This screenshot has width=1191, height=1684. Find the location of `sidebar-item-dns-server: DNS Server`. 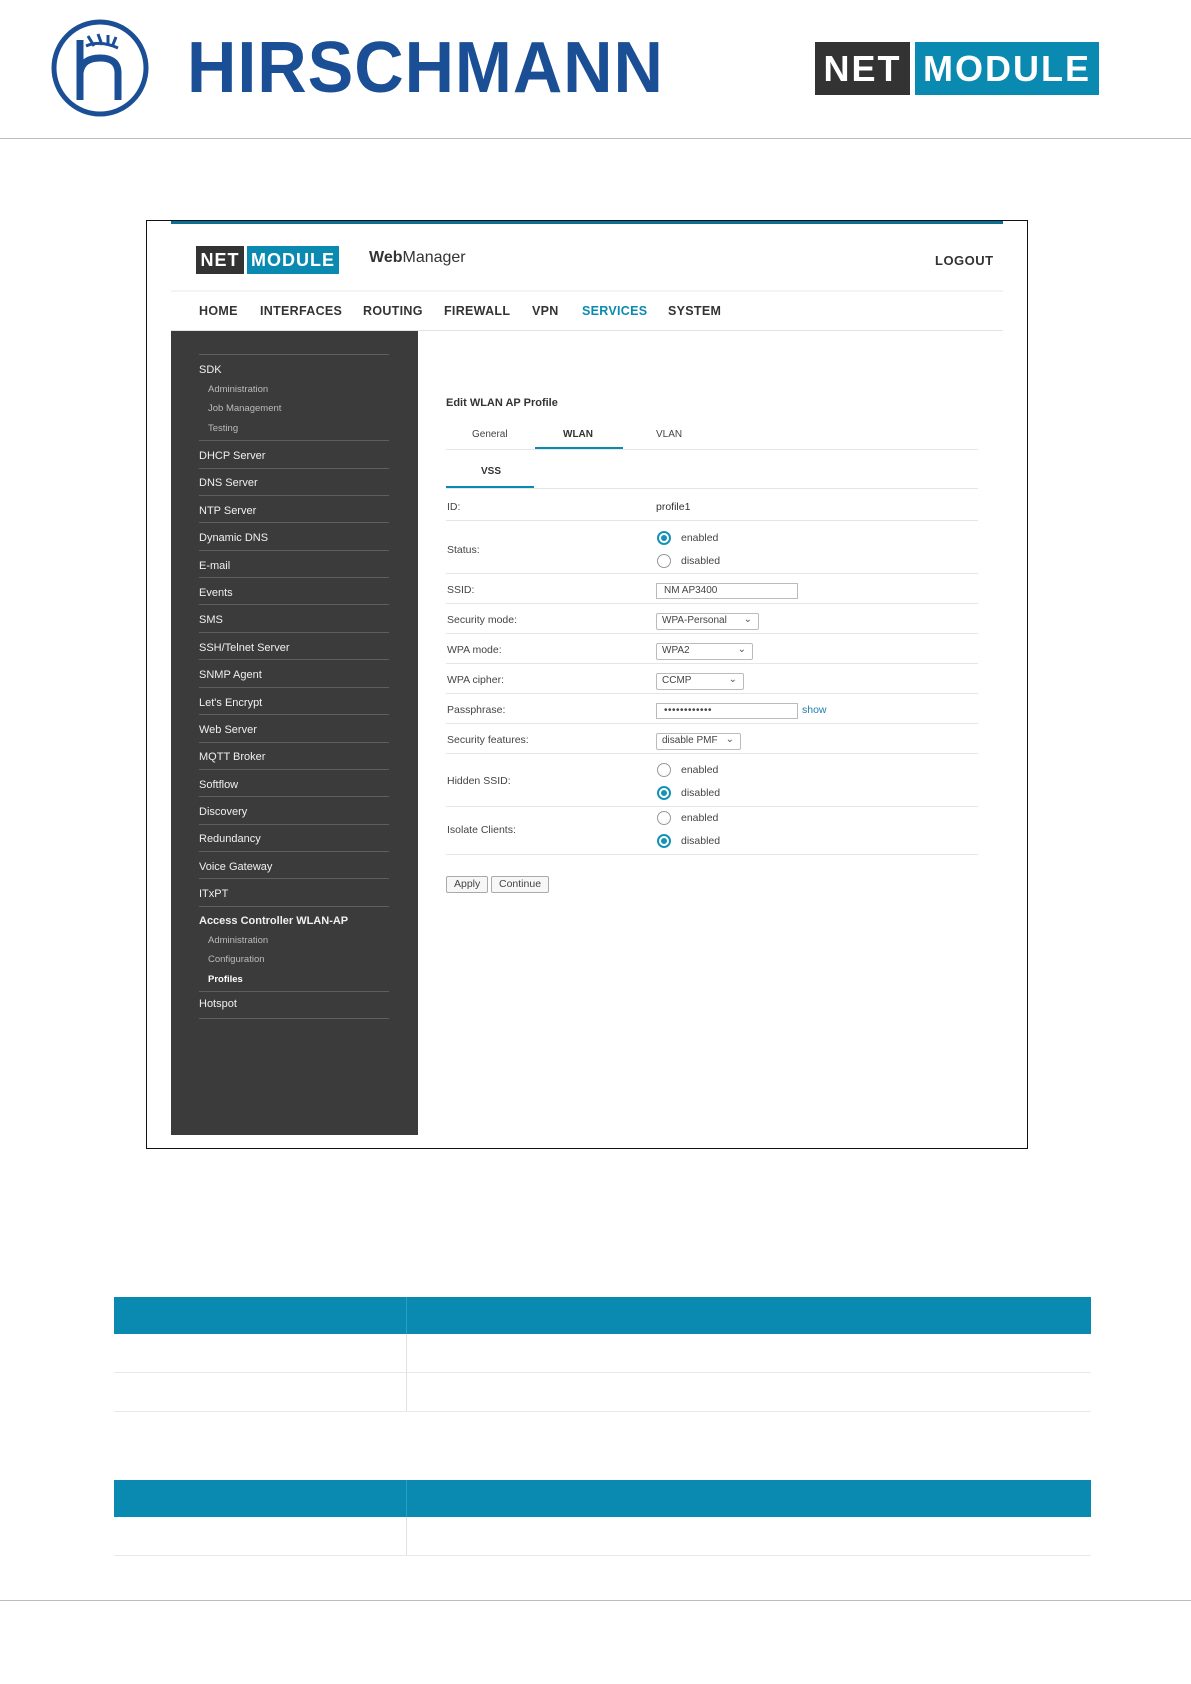

sidebar-item-dns-server: DNS Server is located at coordinates (294, 483).